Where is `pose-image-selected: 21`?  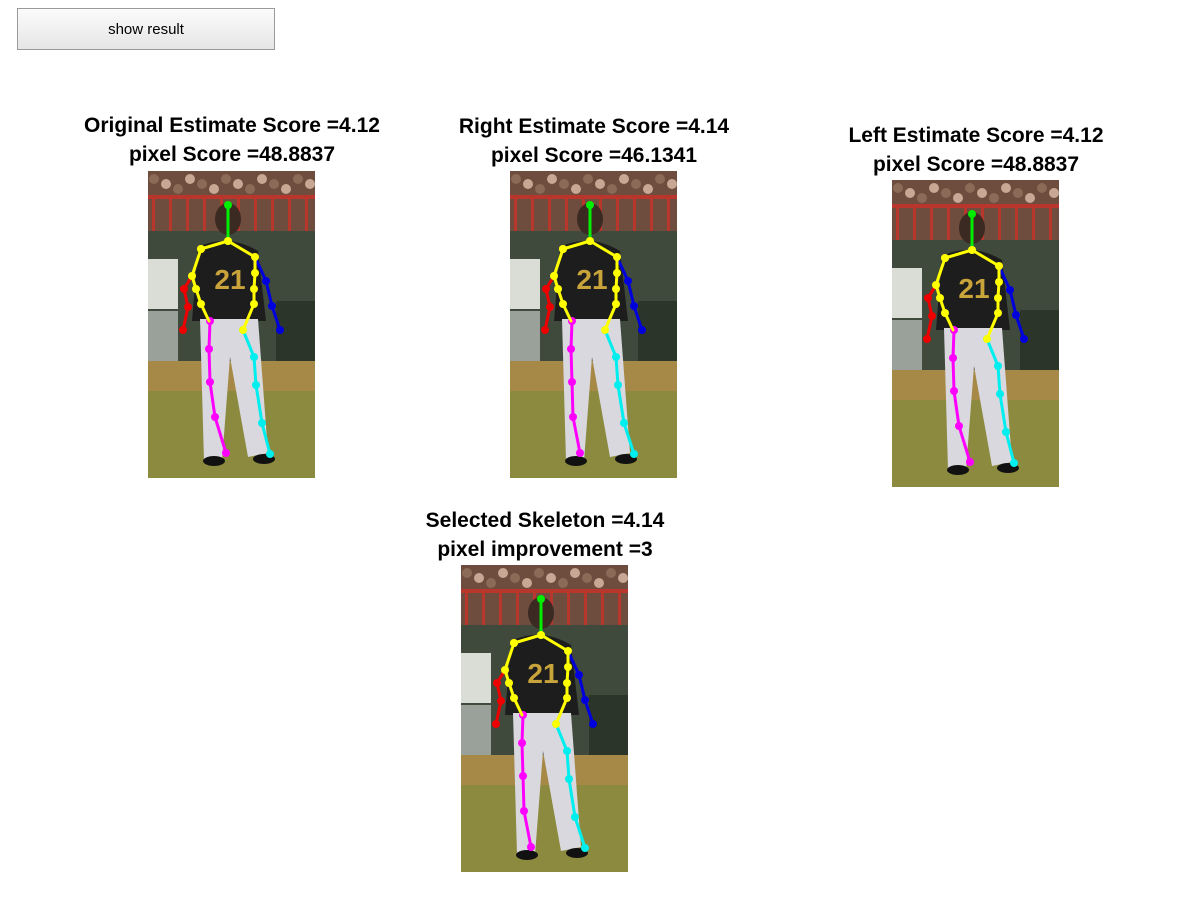 pose-image-selected: 21 is located at coordinates (544, 718).